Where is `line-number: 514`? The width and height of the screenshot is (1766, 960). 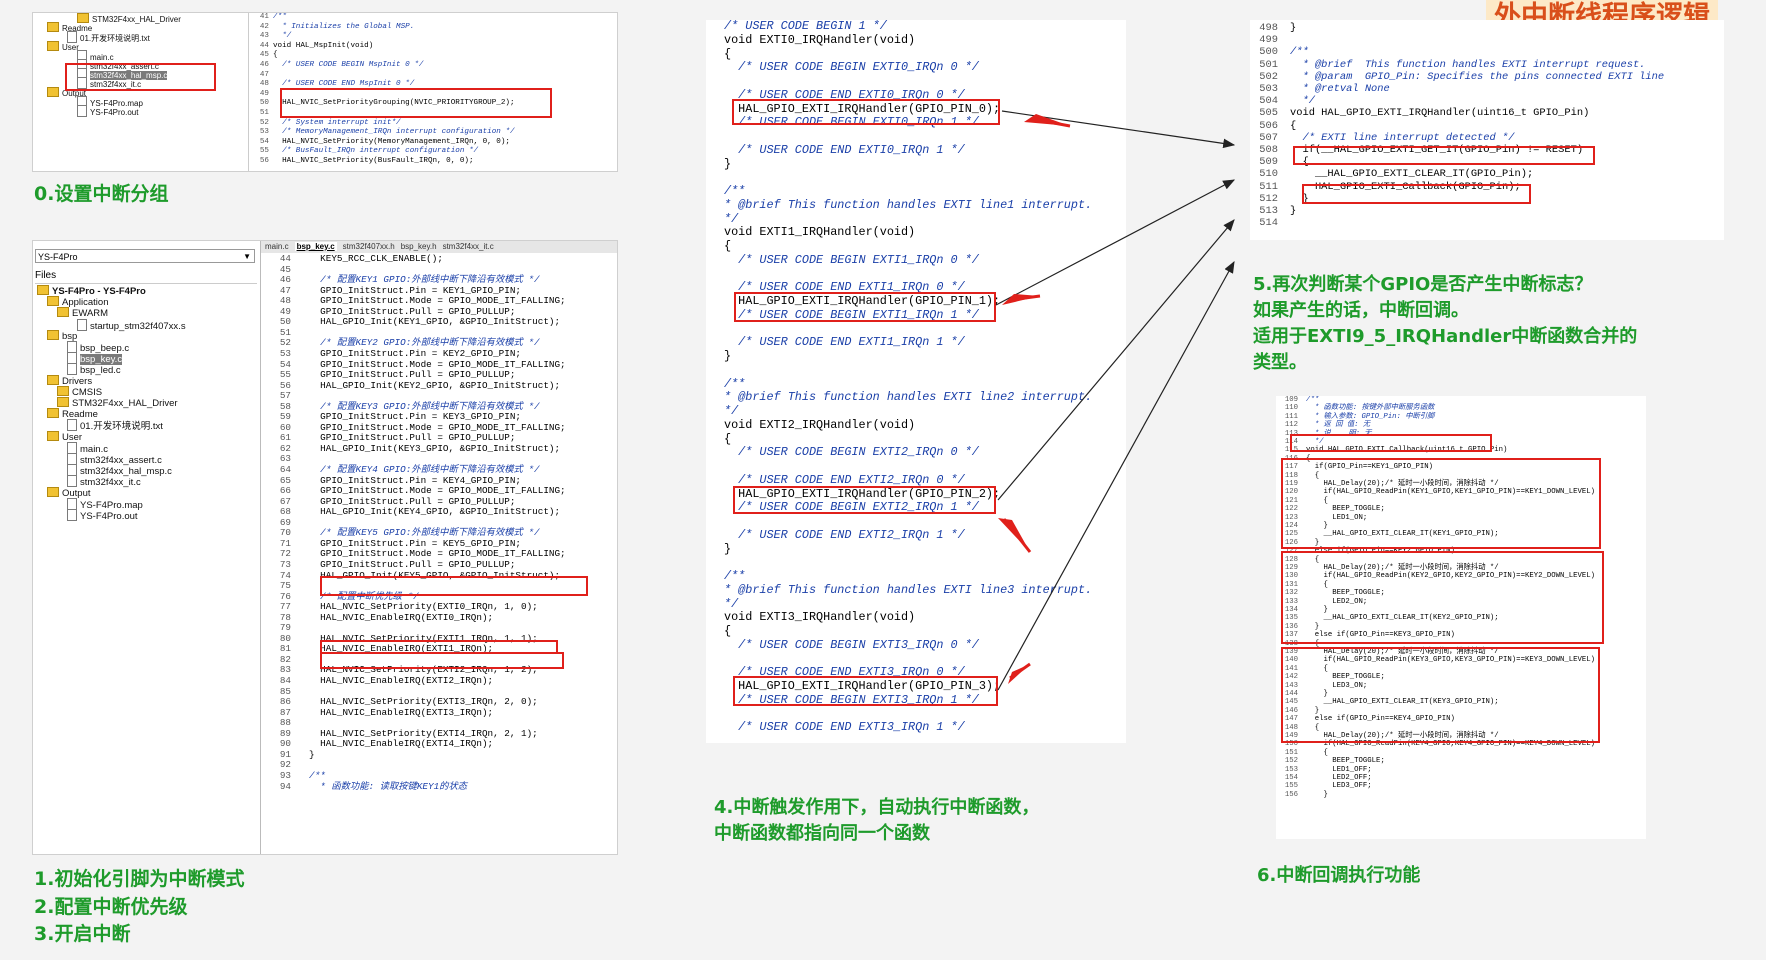
line-number: 514 is located at coordinates (1268, 223).